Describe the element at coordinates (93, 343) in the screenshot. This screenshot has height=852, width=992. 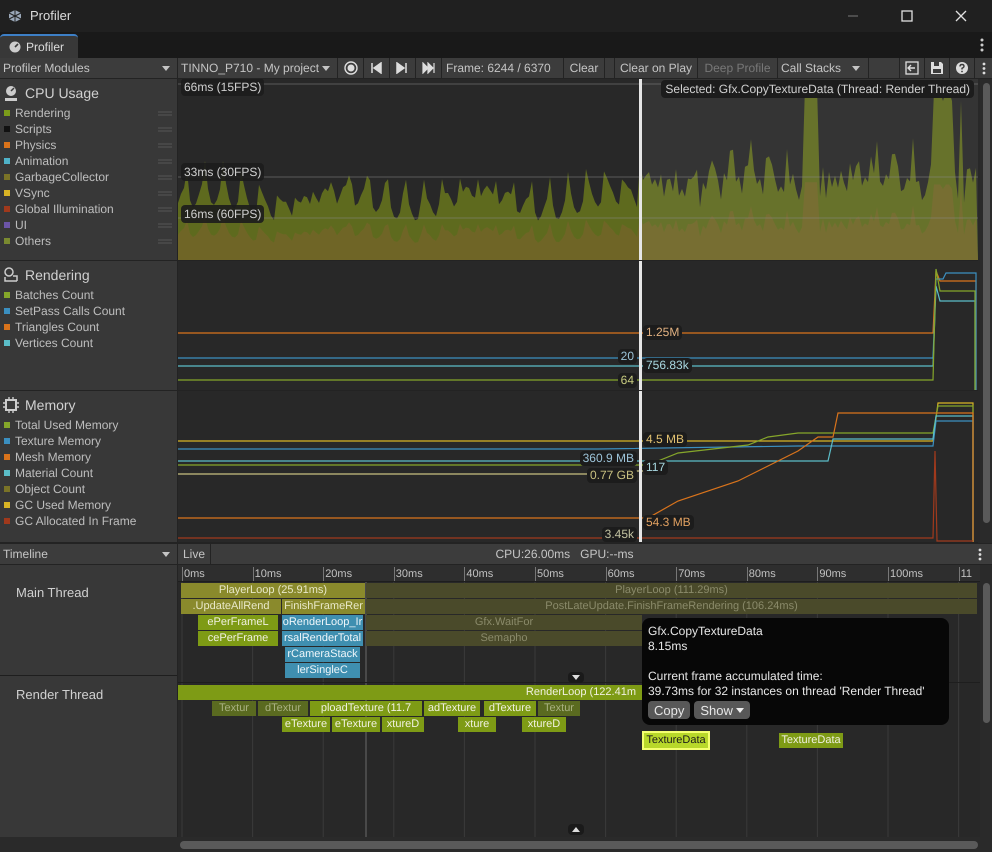
I see `legend-label: Vertices Count` at that location.